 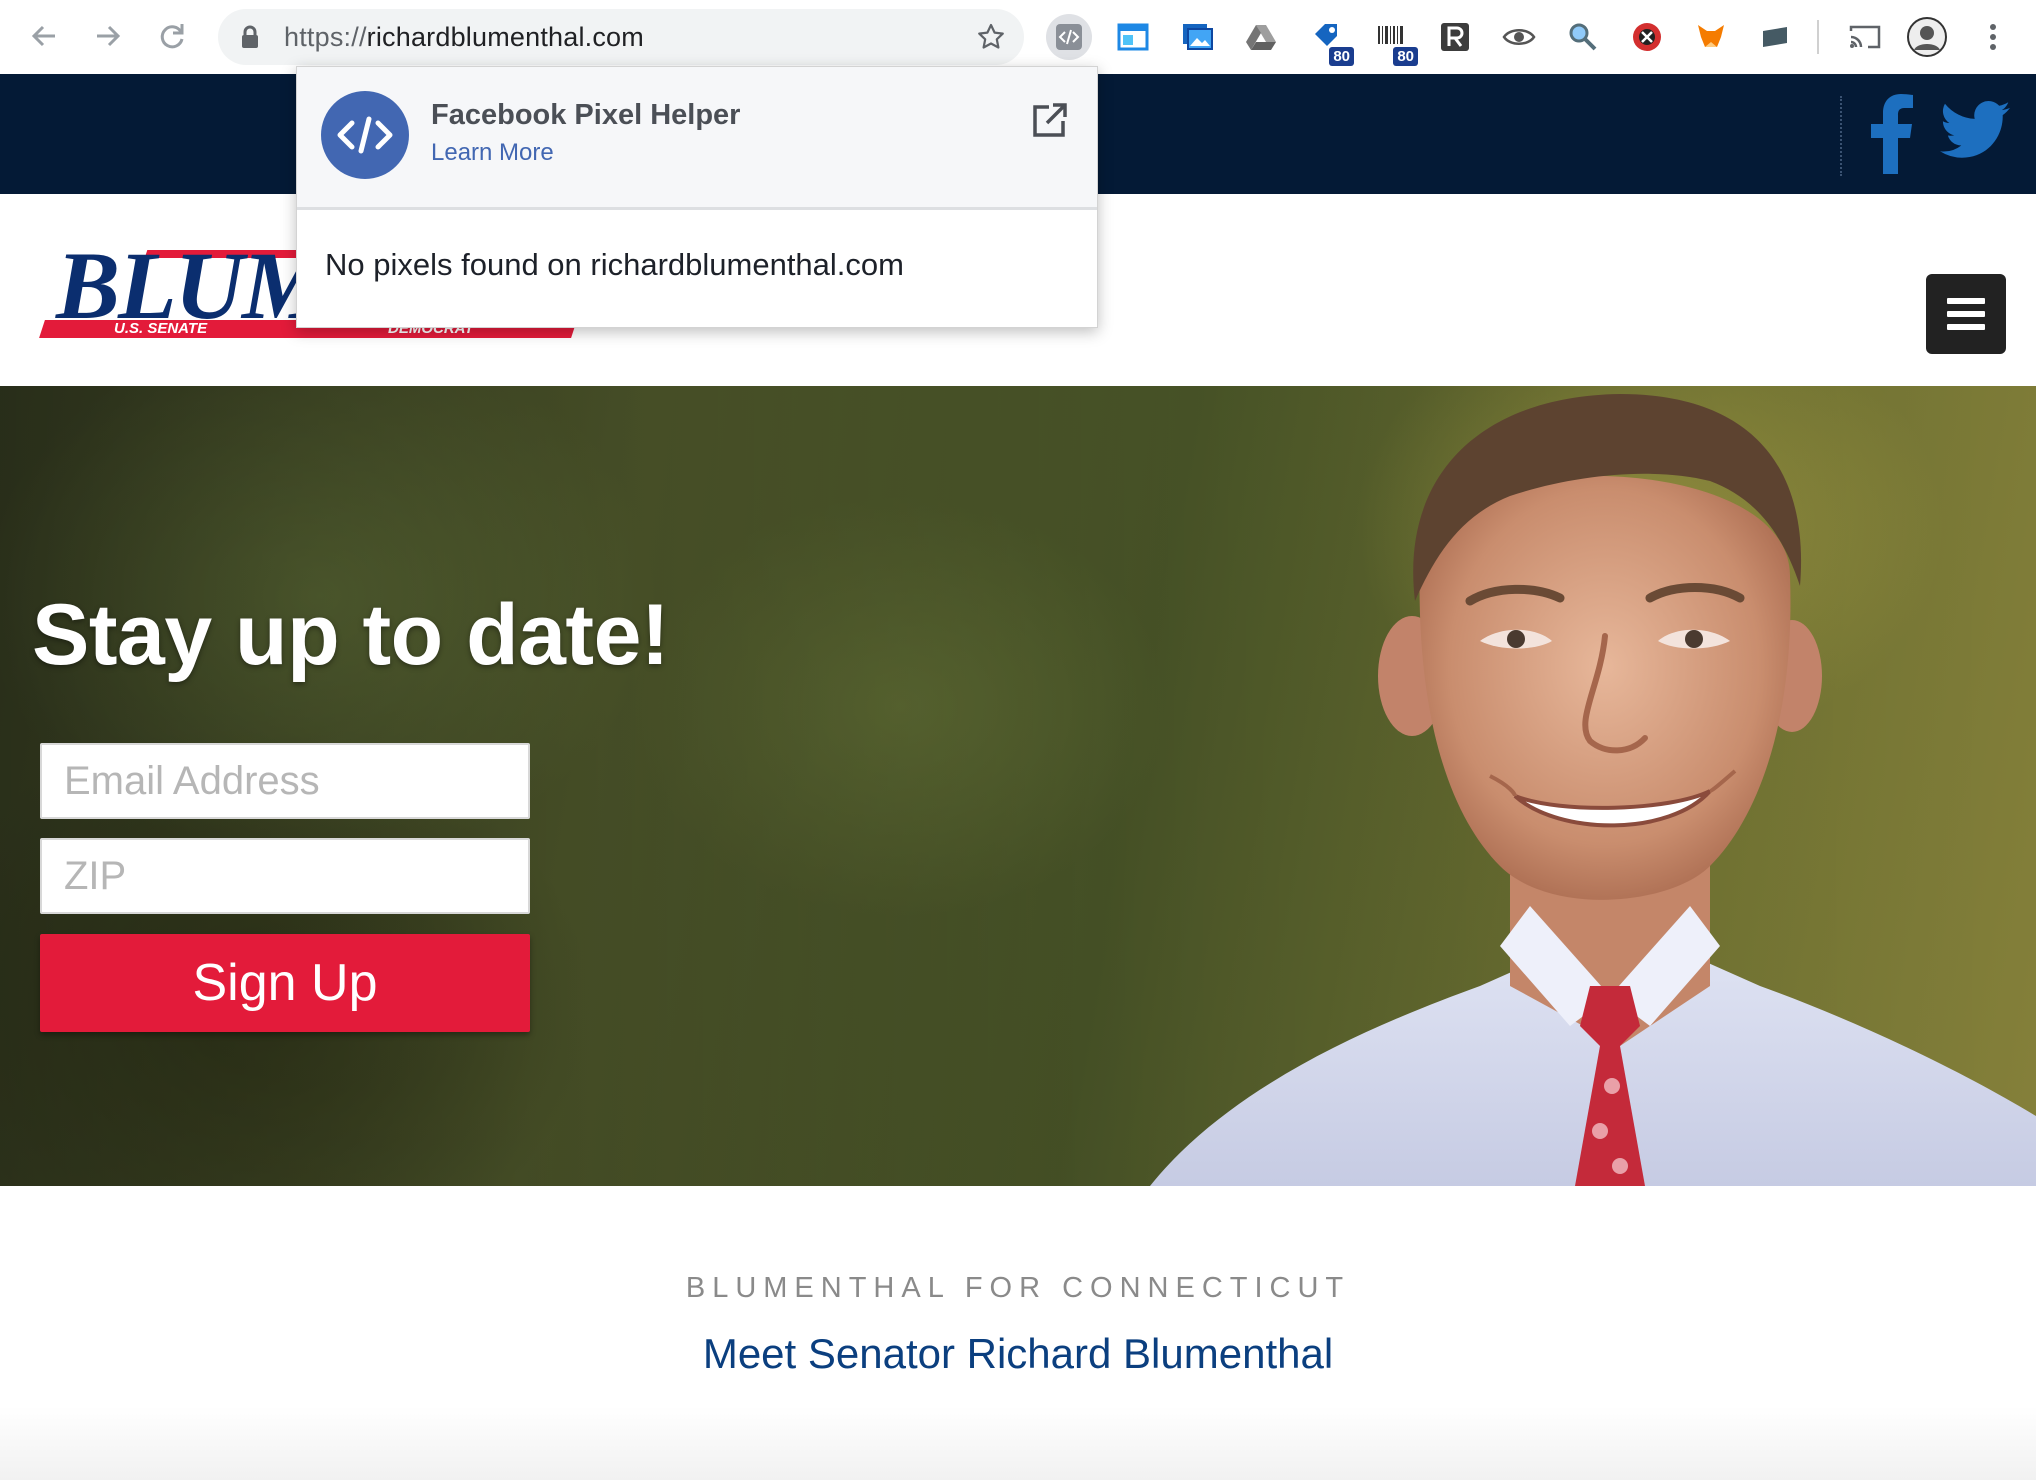 I want to click on twitter-icon, so click(x=1975, y=129).